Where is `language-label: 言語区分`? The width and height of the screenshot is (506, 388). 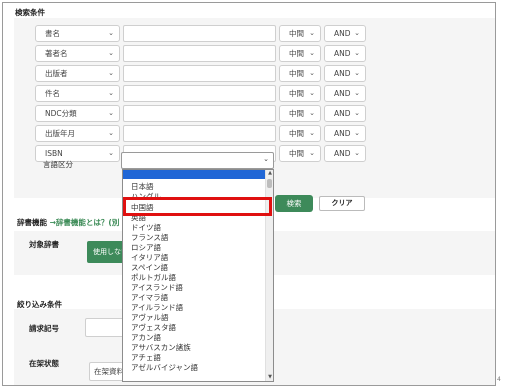
language-label: 言語区分 is located at coordinates (58, 164).